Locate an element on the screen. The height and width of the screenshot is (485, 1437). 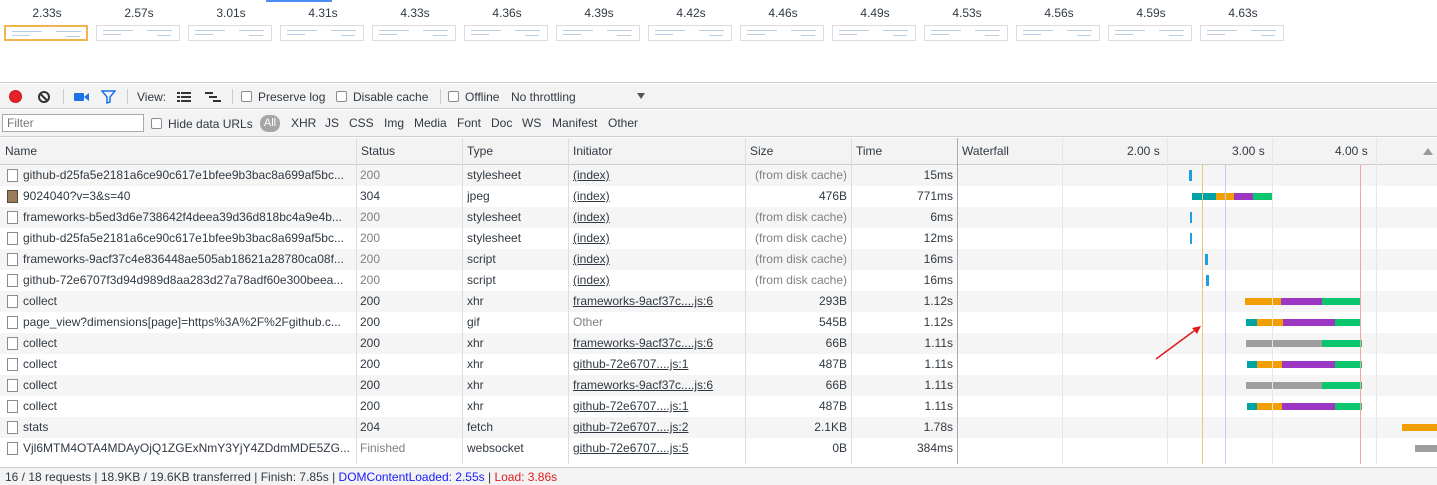
filter-type-img: Img is located at coordinates (394, 123).